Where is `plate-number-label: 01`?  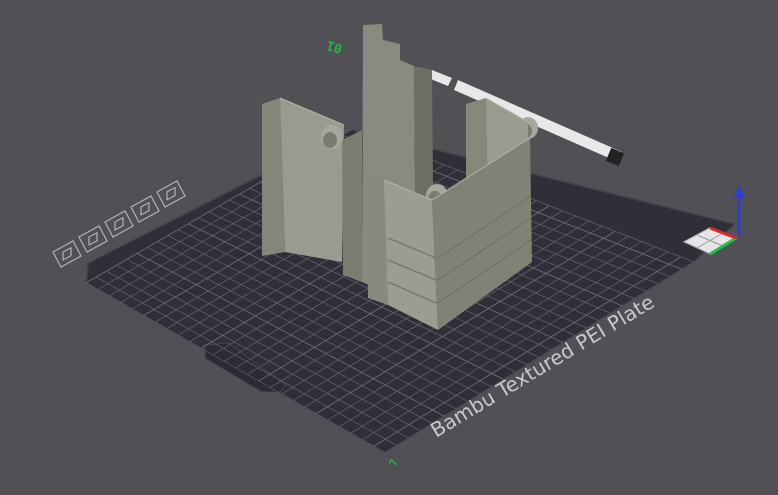
plate-number-label: 01 is located at coordinates (334, 46).